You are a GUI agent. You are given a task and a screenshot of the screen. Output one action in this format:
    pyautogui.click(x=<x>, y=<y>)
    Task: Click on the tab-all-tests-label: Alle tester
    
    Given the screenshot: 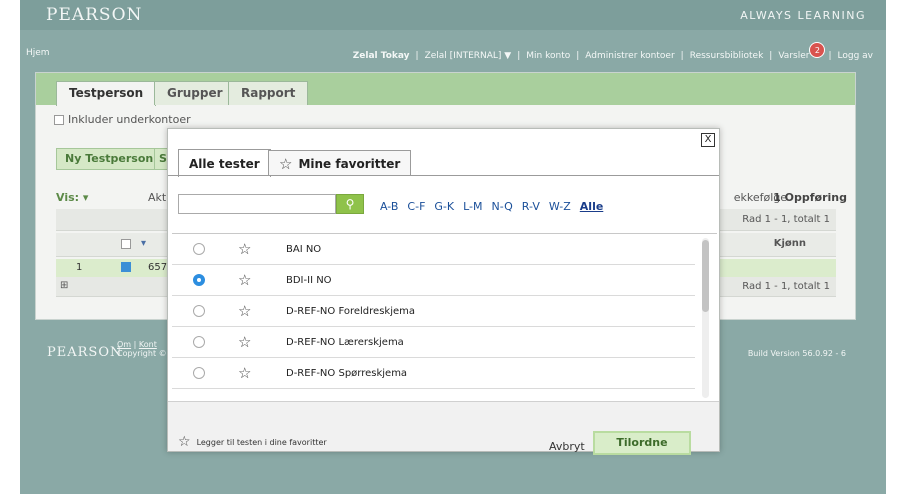 What is the action you would take?
    pyautogui.click(x=224, y=163)
    